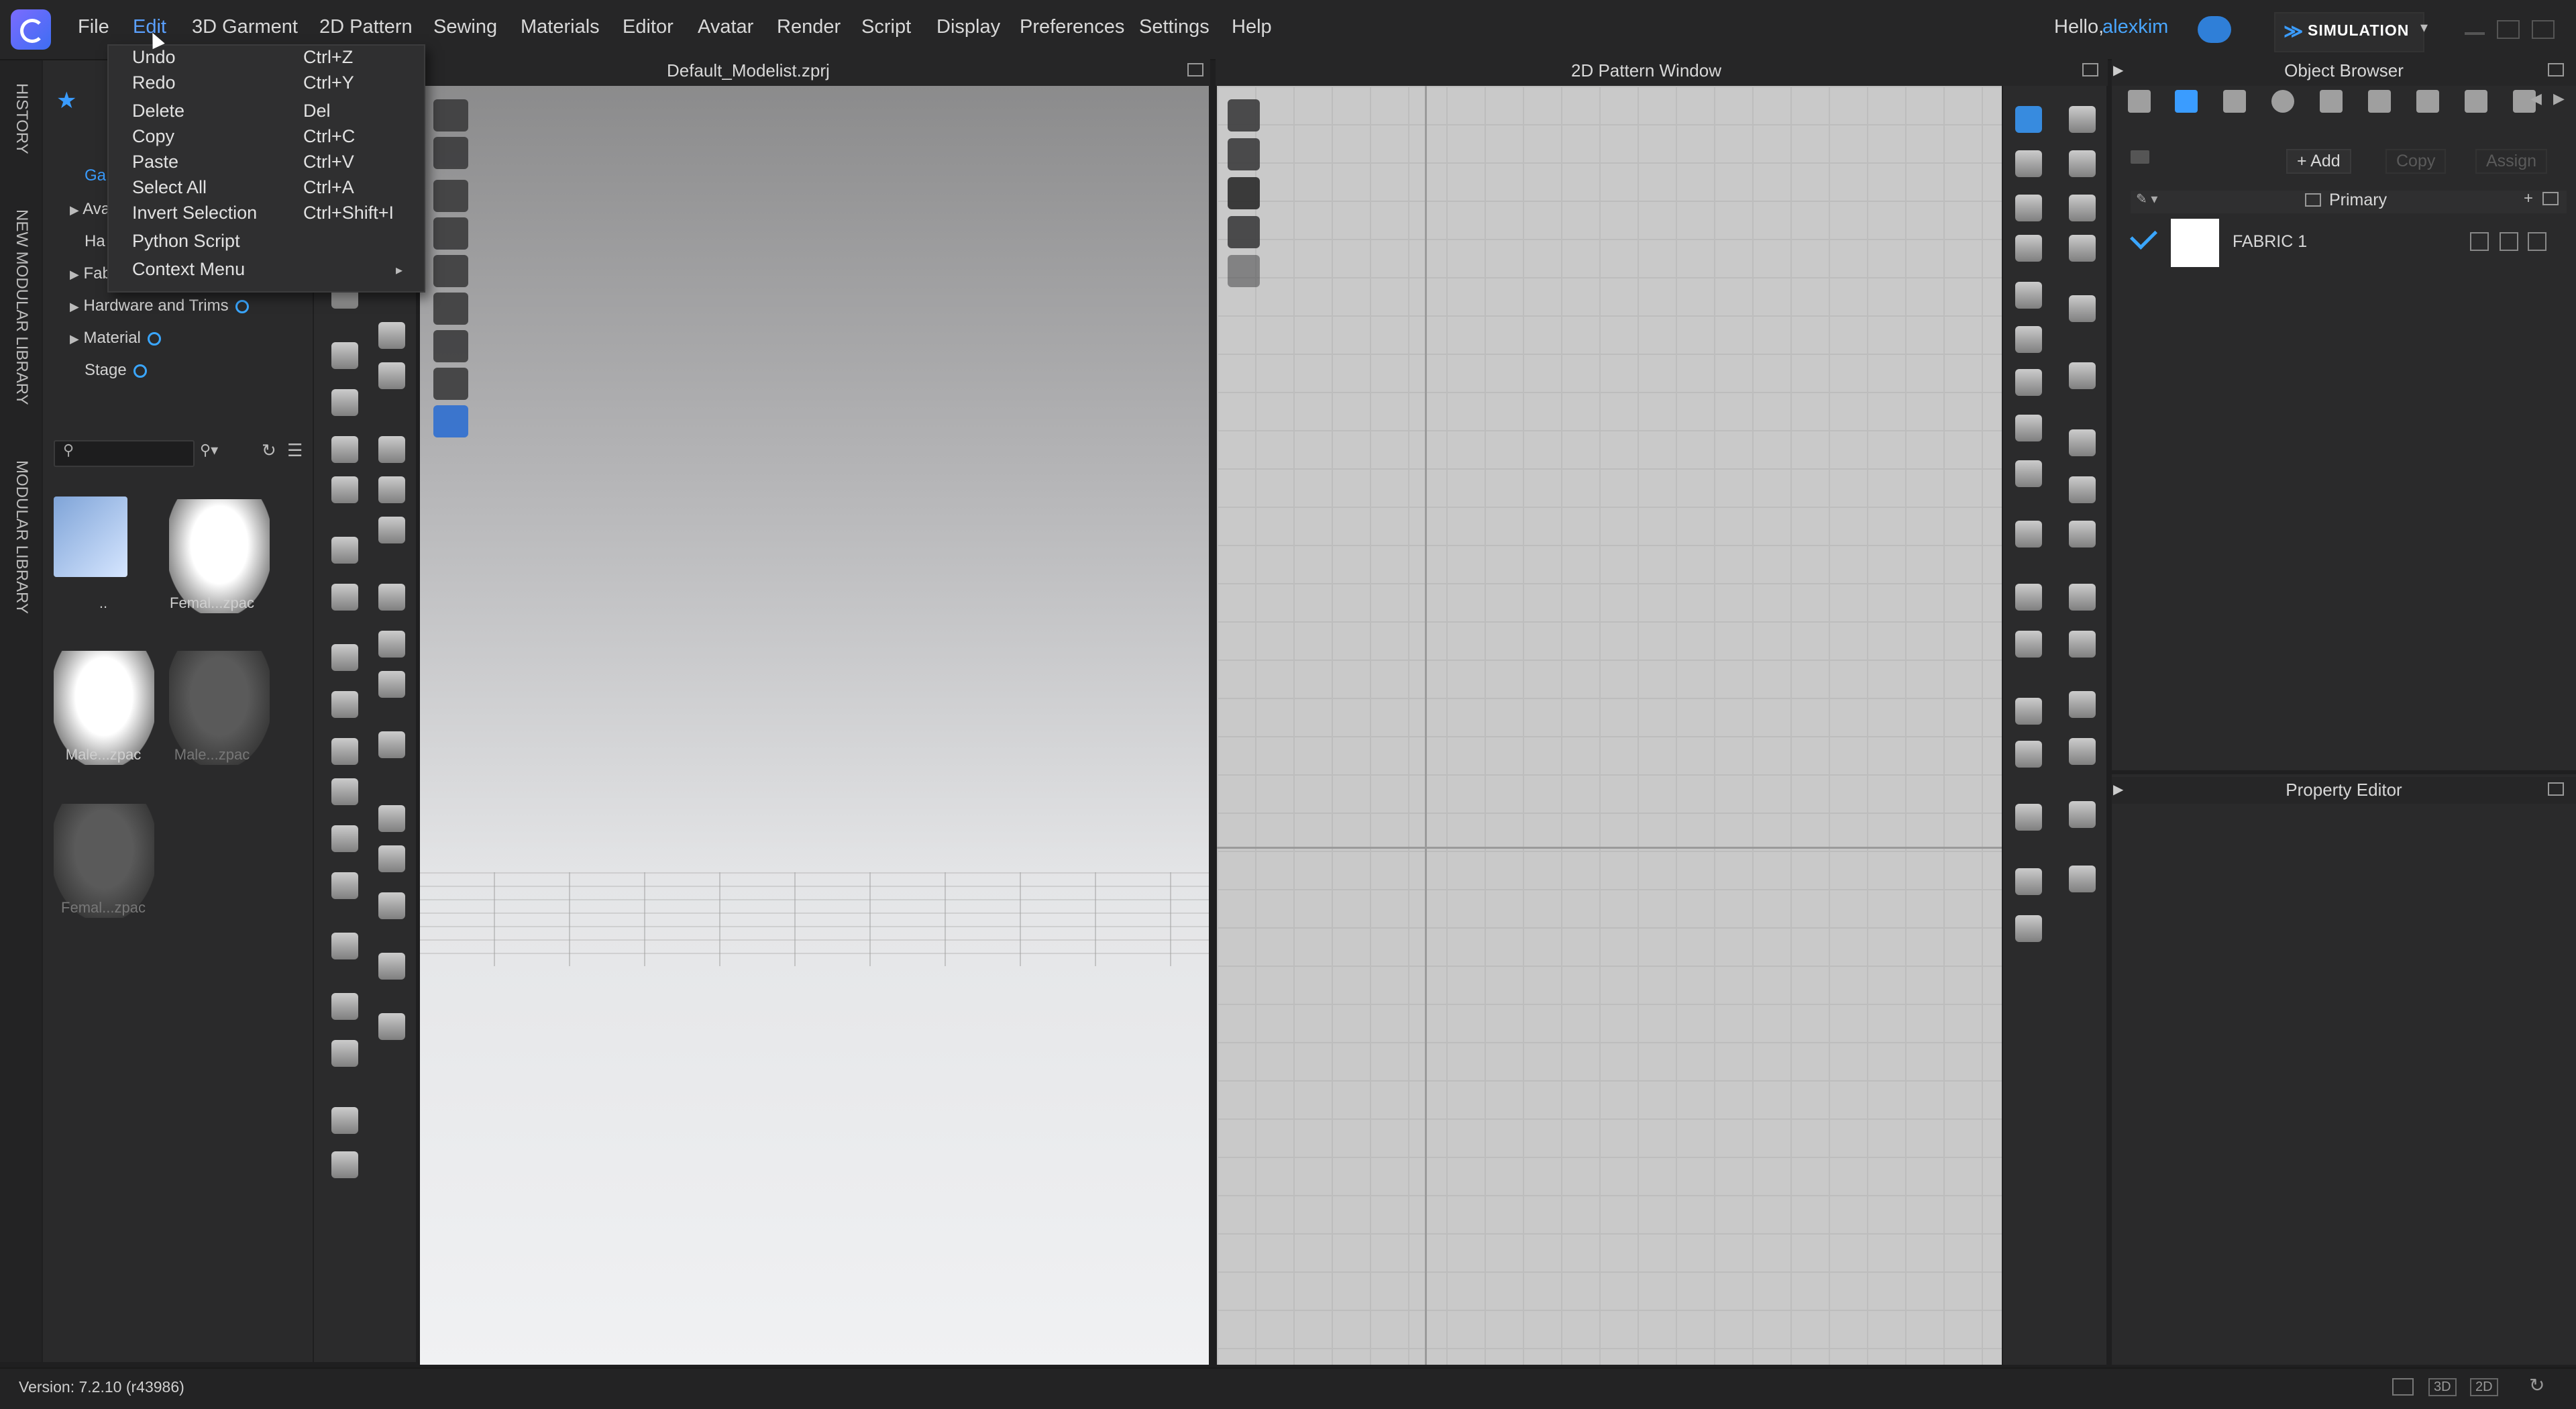  Describe the element at coordinates (648, 27) in the screenshot. I see `menu-editor: Editor` at that location.